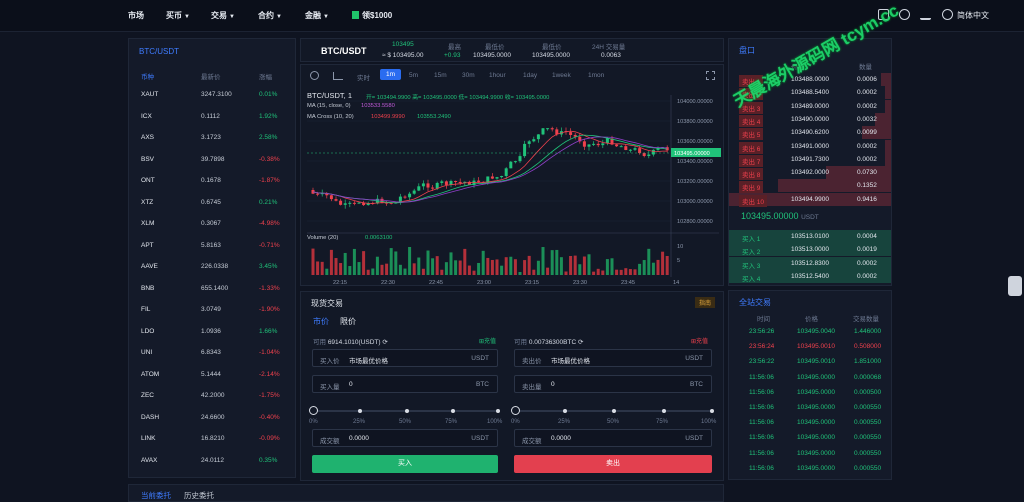 This screenshot has width=1024, height=502. Describe the element at coordinates (321, 321) in the screenshot. I see `tab-market: 市价` at that location.